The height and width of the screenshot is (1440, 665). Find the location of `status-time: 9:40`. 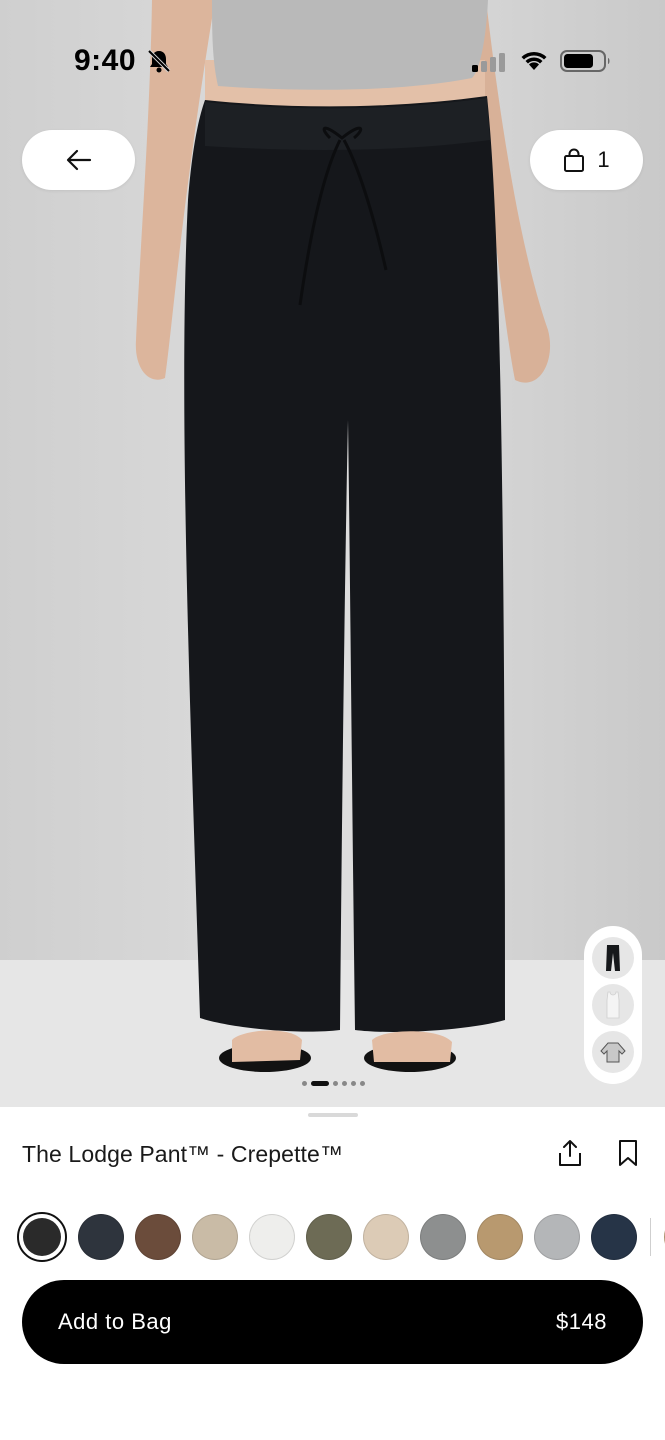

status-time: 9:40 is located at coordinates (105, 60).